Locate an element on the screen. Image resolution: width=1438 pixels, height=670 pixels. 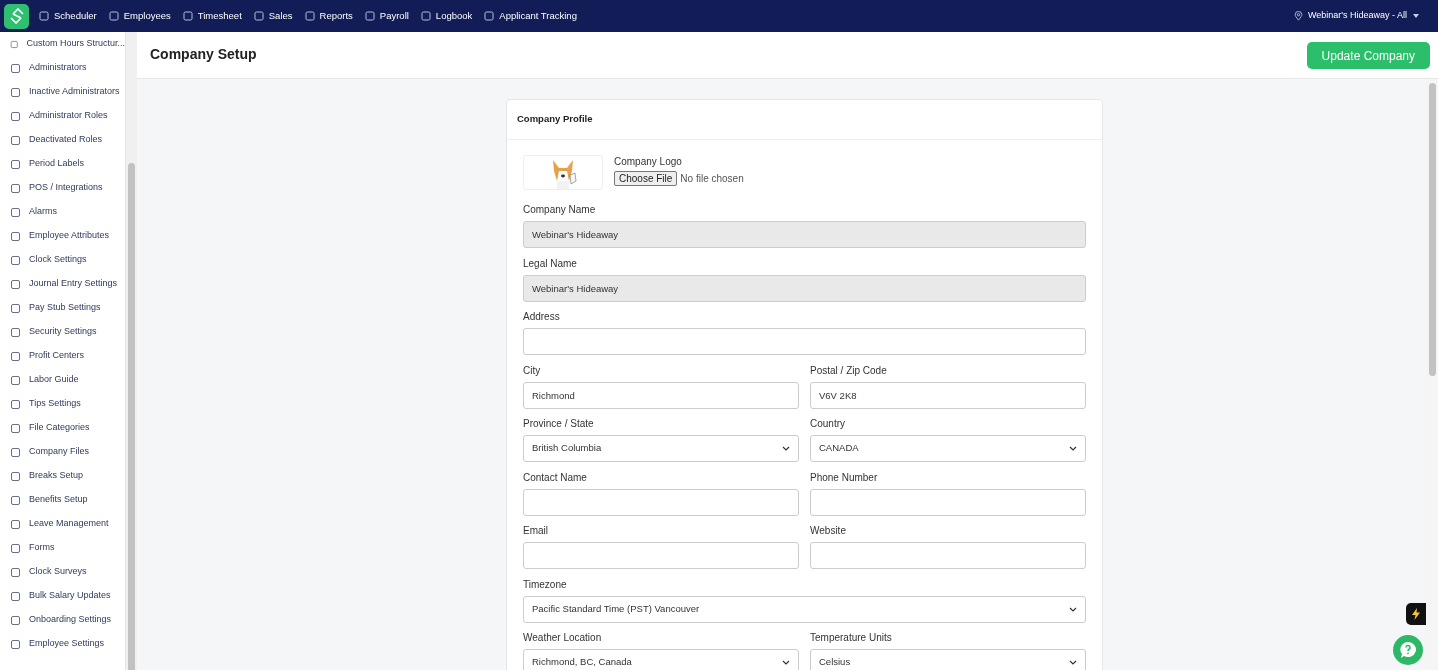
field-label: Country is located at coordinates (828, 424).